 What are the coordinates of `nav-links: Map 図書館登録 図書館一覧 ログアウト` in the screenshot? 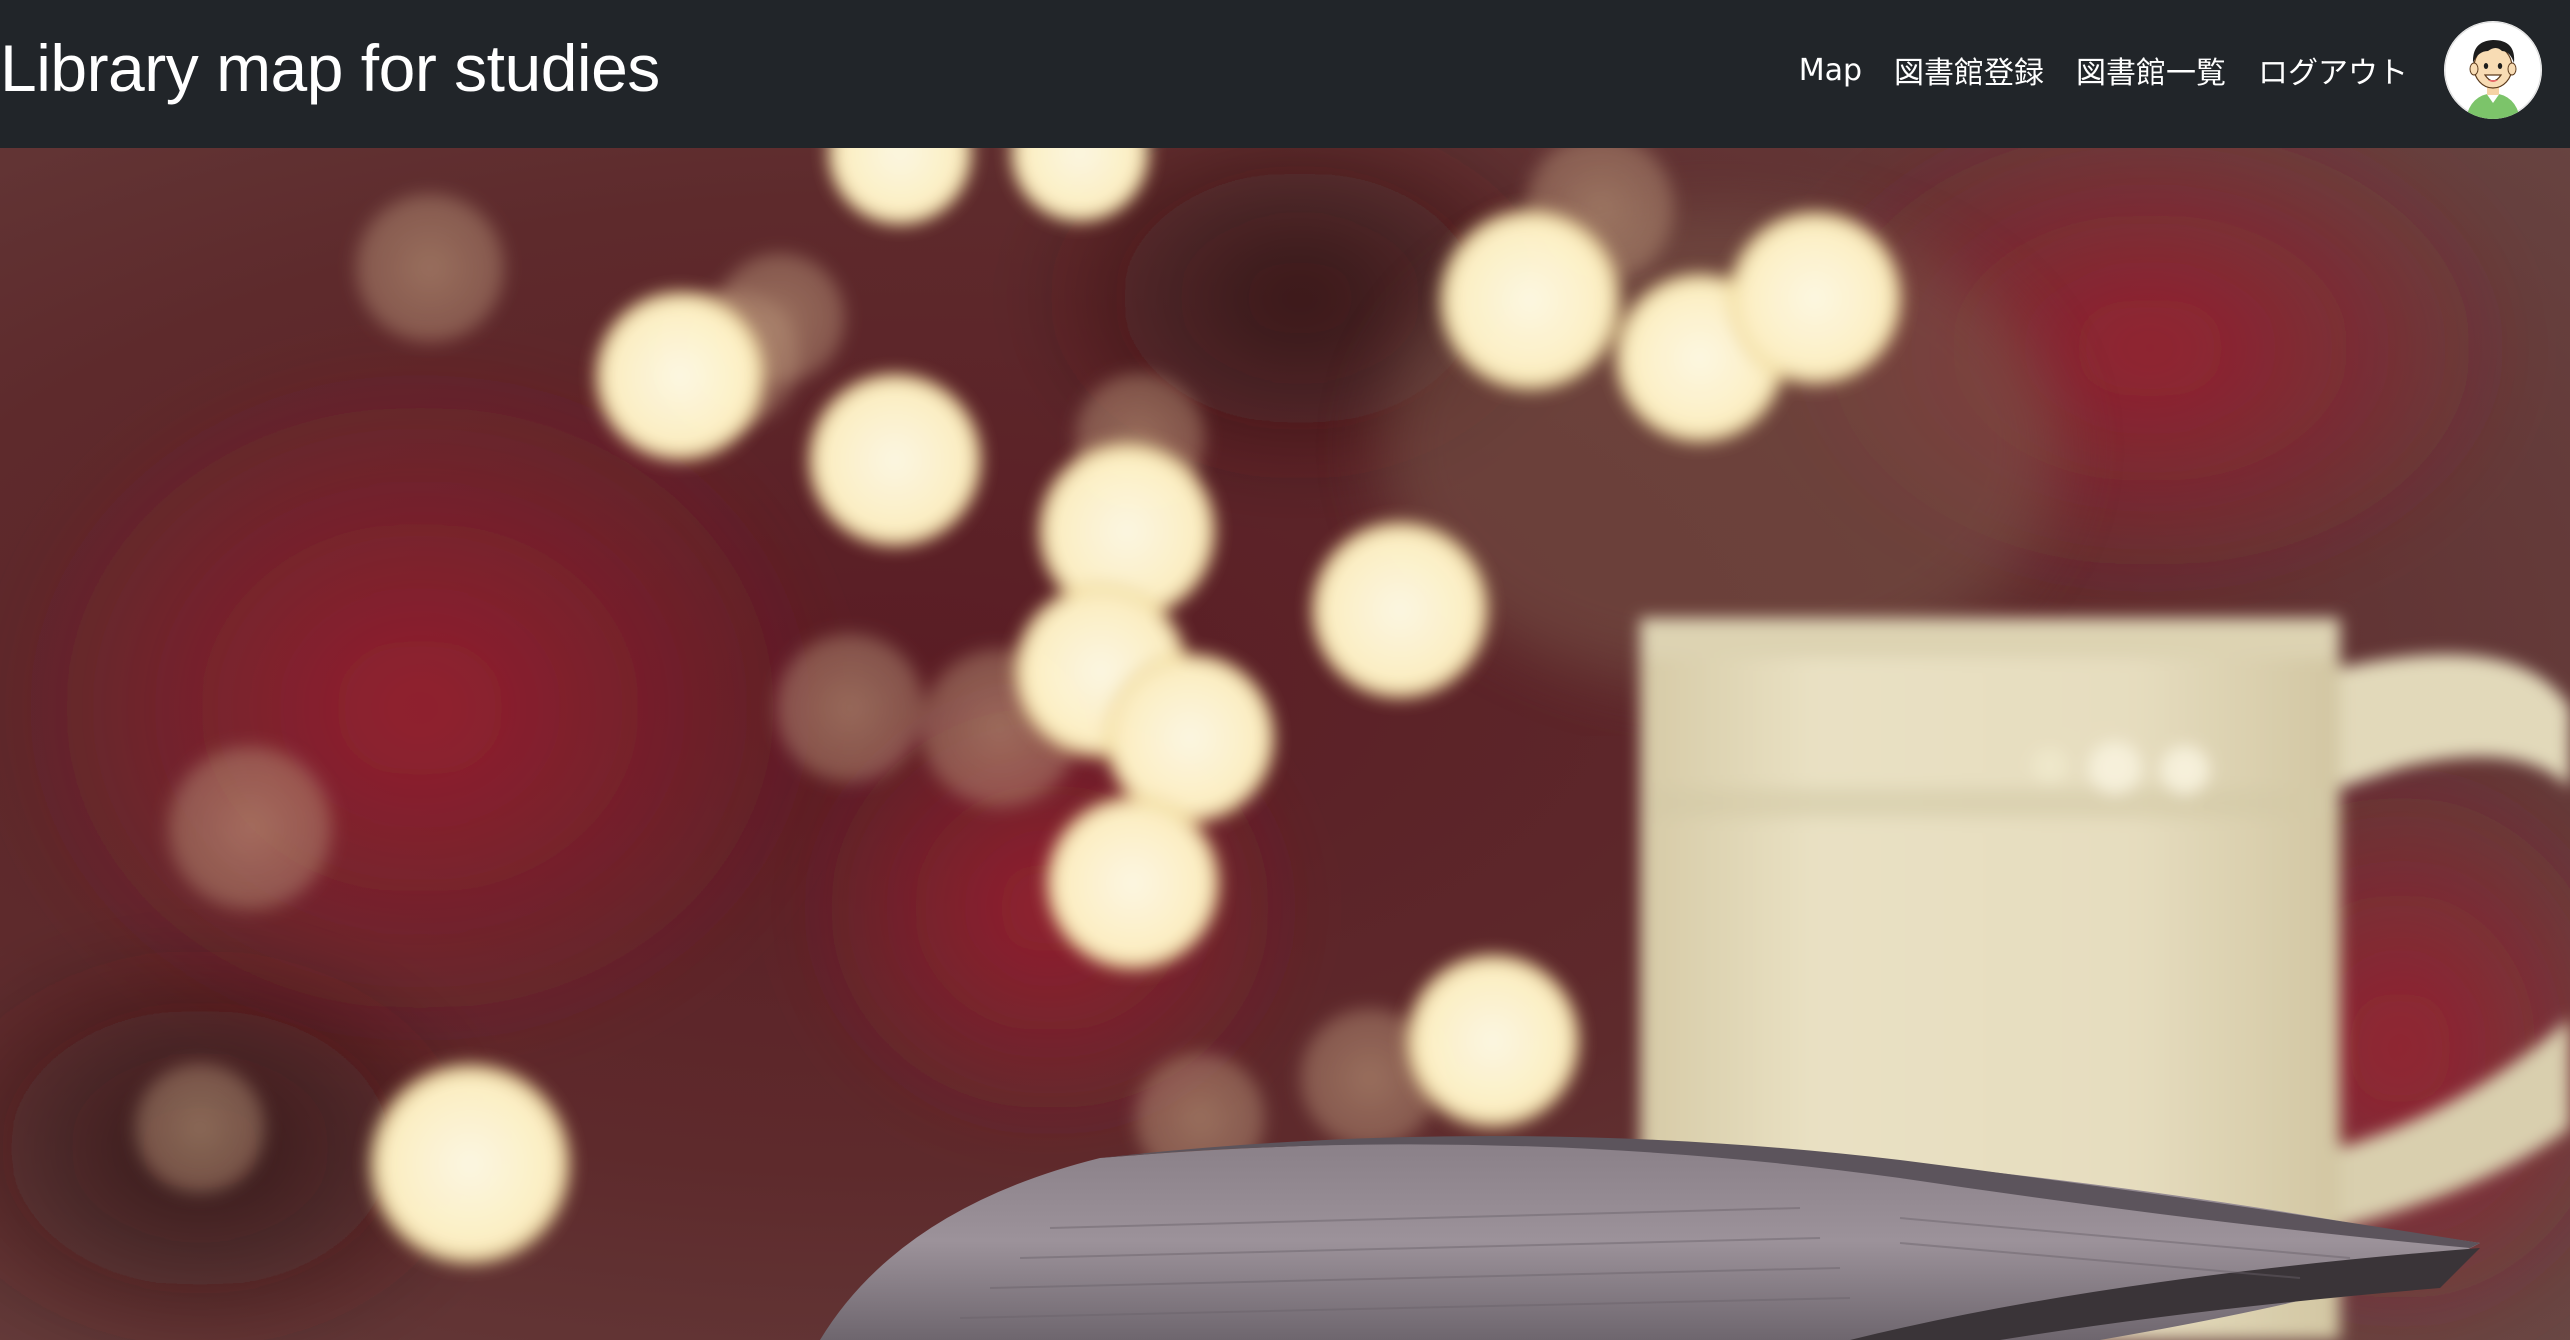 It's located at (2168, 70).